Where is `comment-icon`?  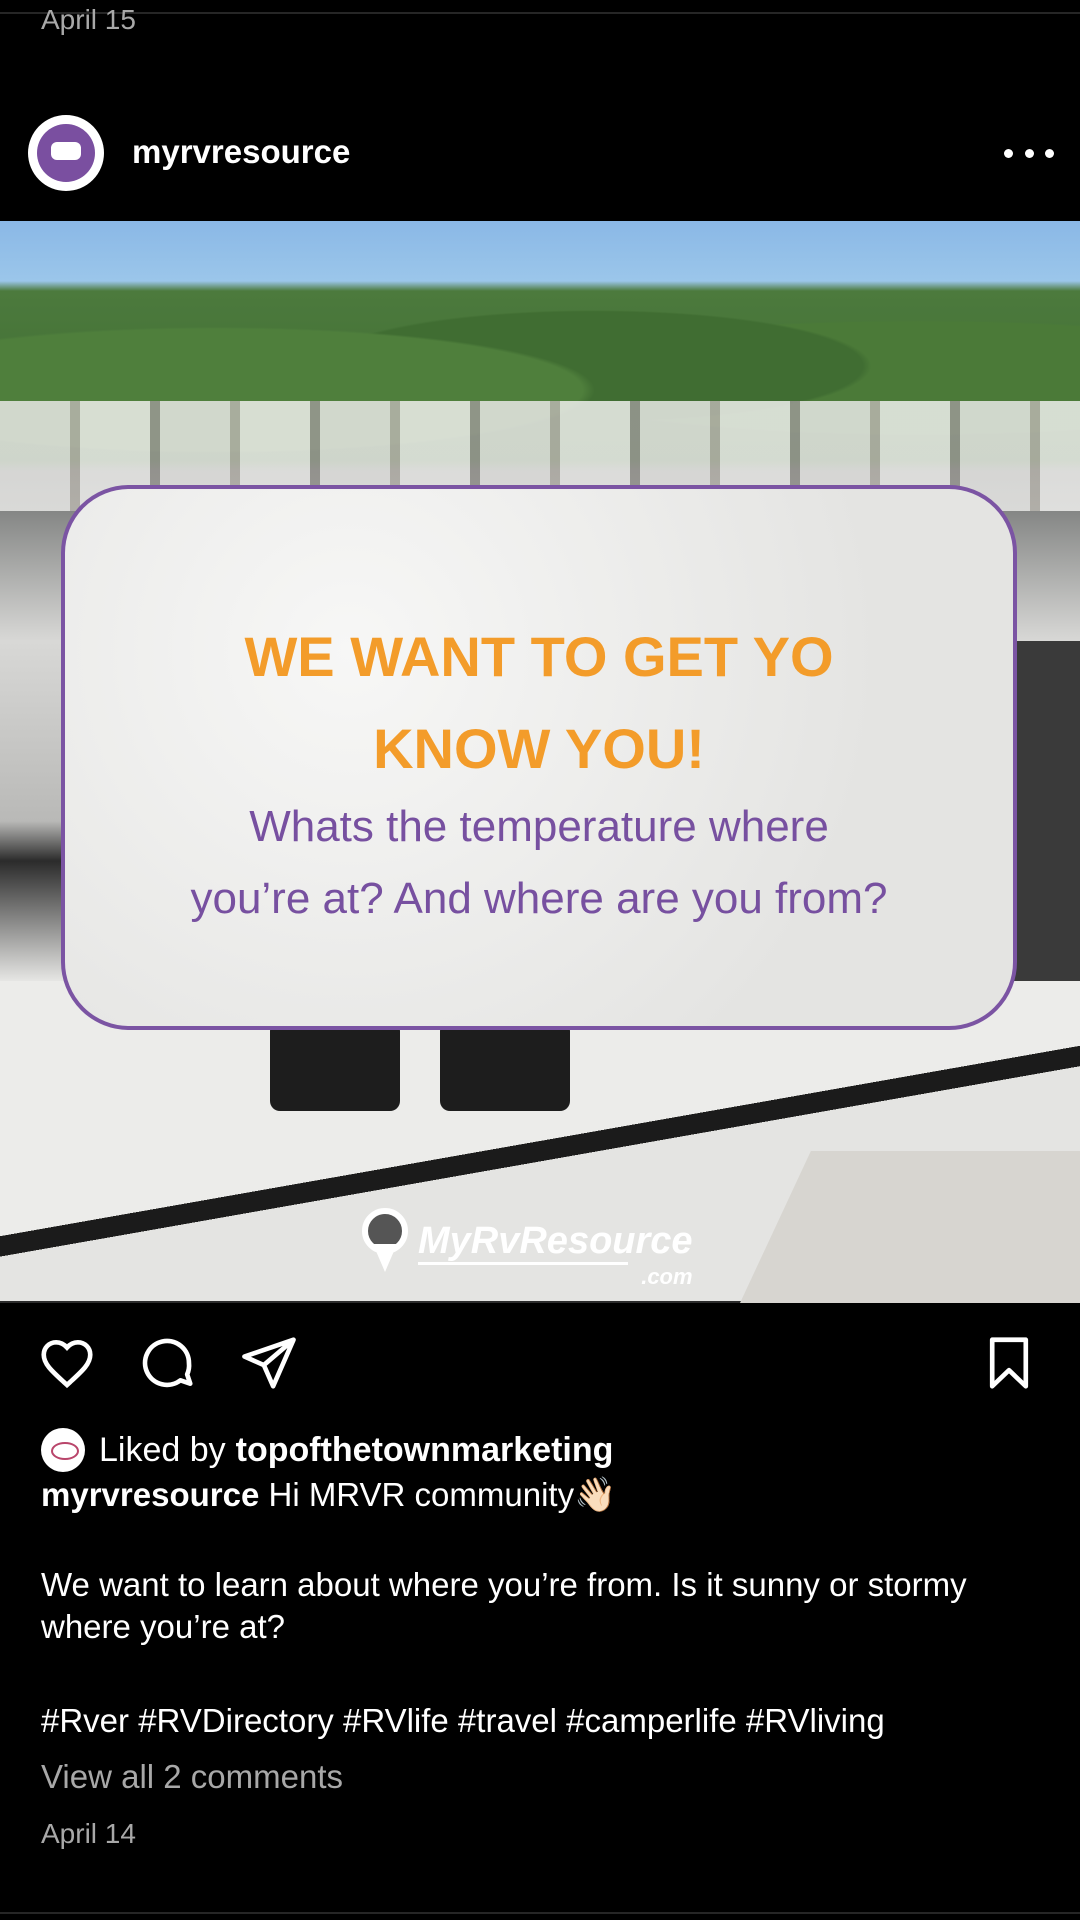 comment-icon is located at coordinates (167, 1363).